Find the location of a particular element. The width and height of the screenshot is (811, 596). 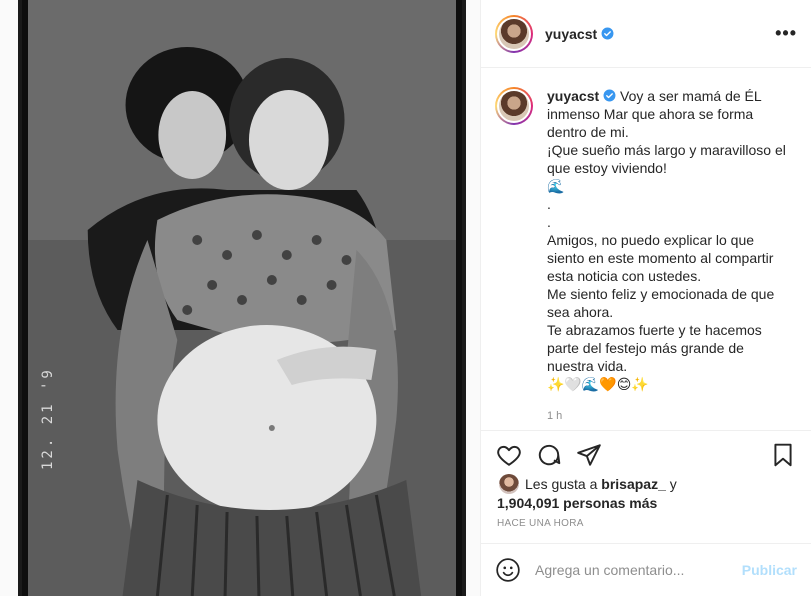

caption-line: dentro de mi. is located at coordinates (588, 132).